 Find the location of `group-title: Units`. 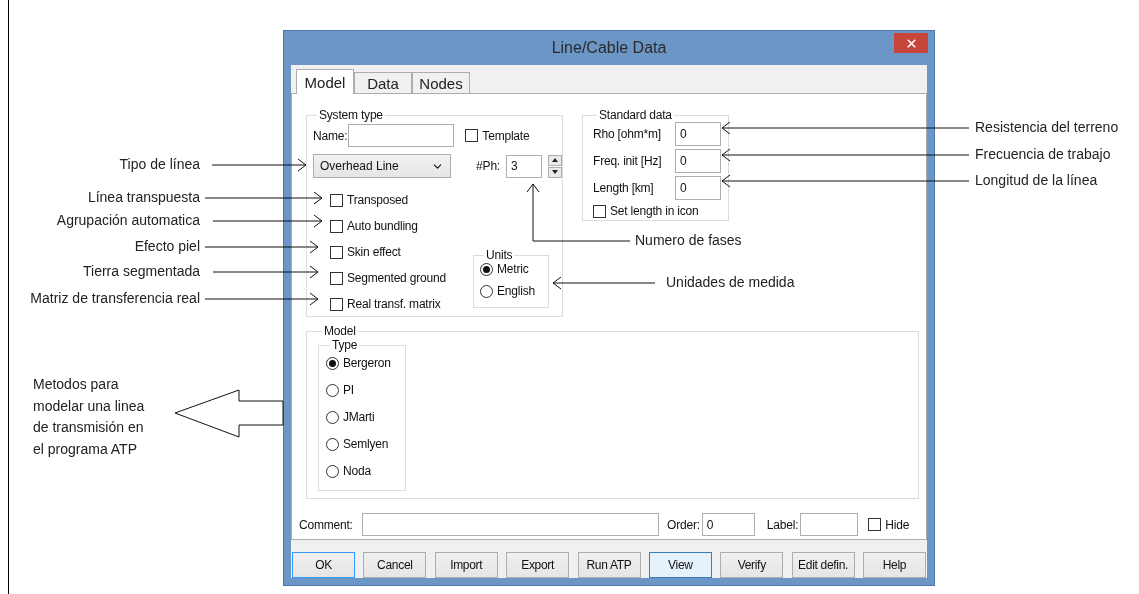

group-title: Units is located at coordinates (499, 255).